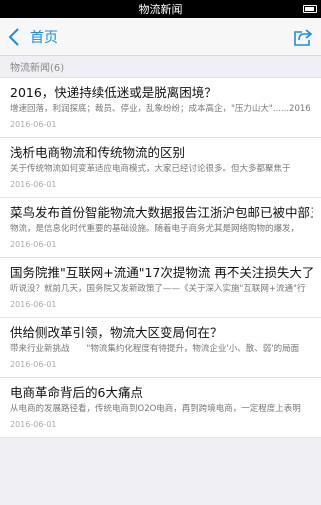 This screenshot has width=321, height=505. I want to click on item-summary: 关于传统物流如何变革适应电商模式，大家已经讨论很多。但大多都聚焦于, so click(150, 169).